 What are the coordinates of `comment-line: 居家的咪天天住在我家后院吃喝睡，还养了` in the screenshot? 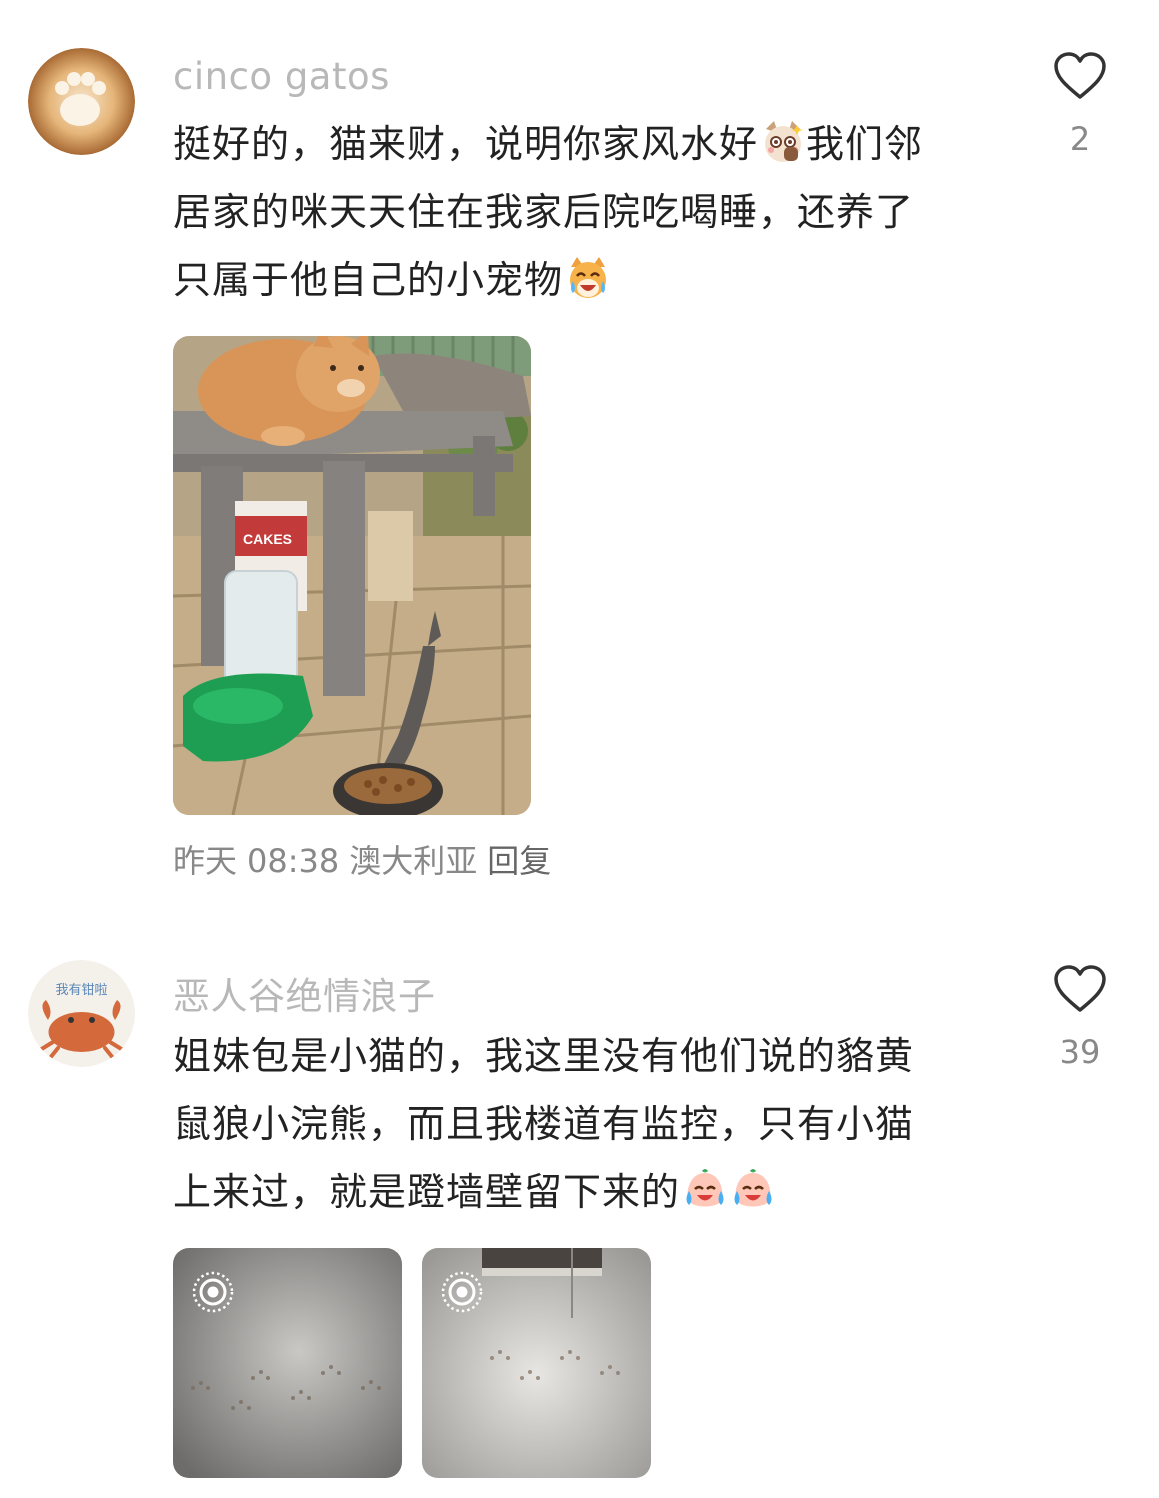 It's located at (544, 212).